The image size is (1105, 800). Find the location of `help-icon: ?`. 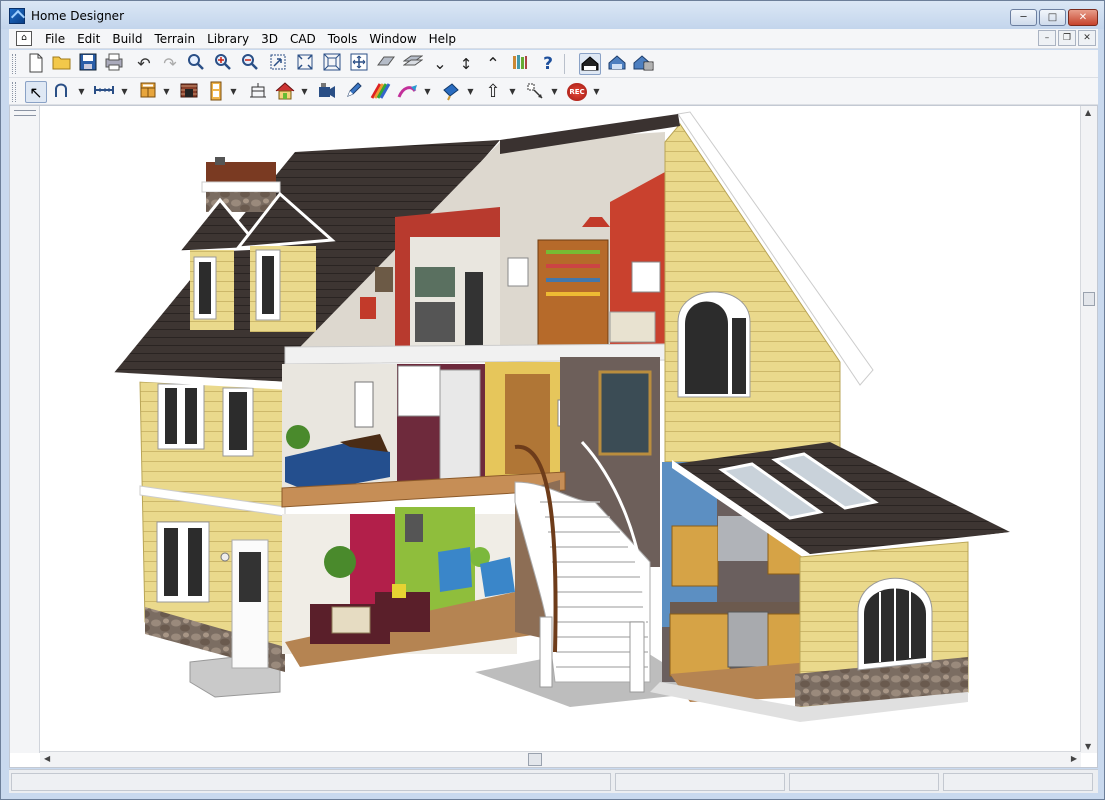

help-icon: ? is located at coordinates (548, 64).